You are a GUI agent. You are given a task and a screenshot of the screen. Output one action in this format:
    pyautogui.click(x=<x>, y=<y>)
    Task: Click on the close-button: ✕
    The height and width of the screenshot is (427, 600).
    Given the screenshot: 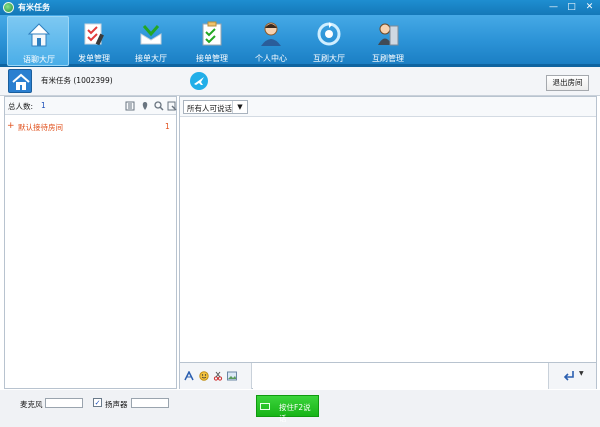 What is the action you would take?
    pyautogui.click(x=589, y=7)
    